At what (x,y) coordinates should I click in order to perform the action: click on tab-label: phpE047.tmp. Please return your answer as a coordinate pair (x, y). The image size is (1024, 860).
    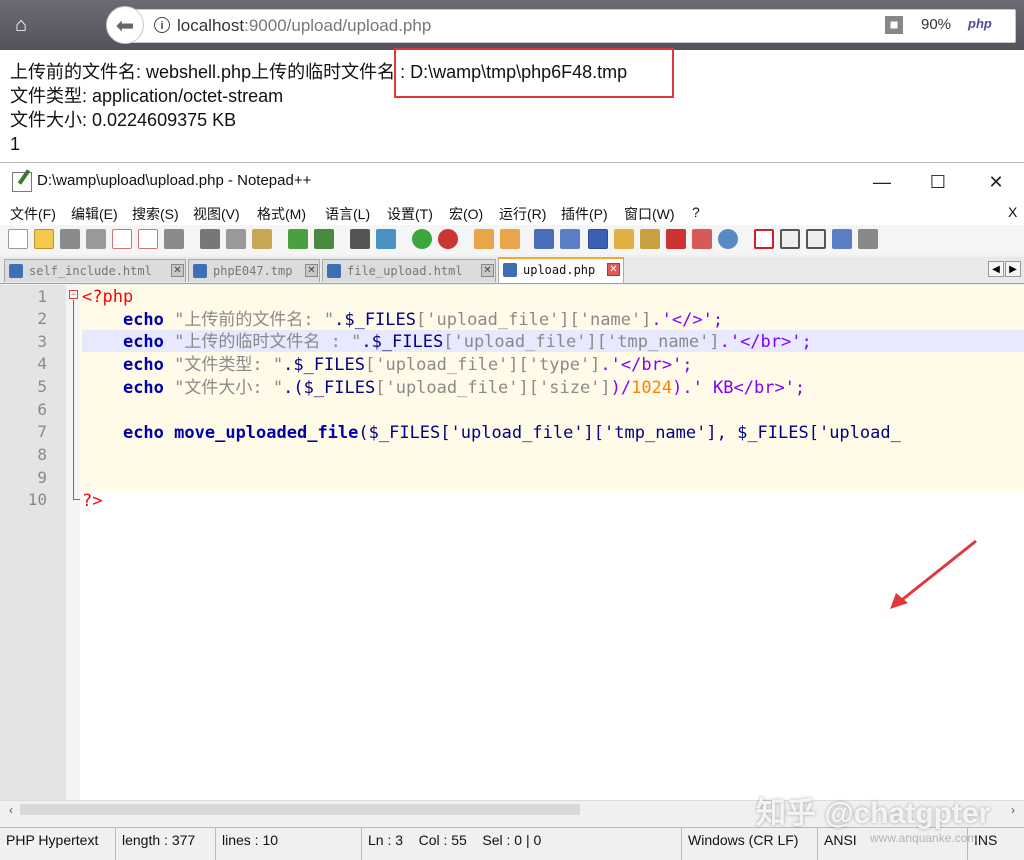
    Looking at the image, I should click on (253, 271).